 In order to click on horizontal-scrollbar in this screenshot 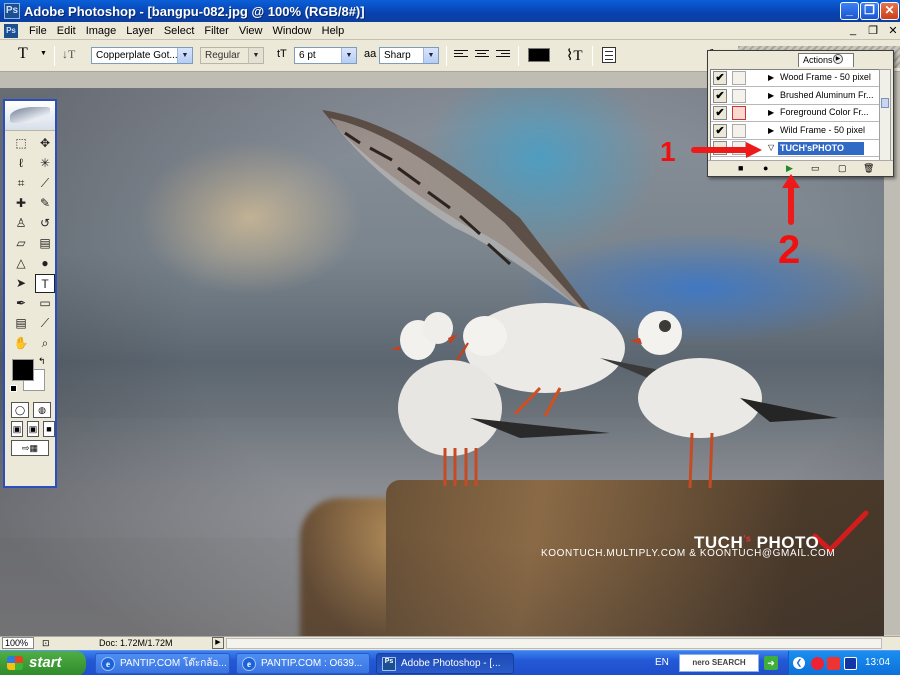, I will do `click(554, 643)`.